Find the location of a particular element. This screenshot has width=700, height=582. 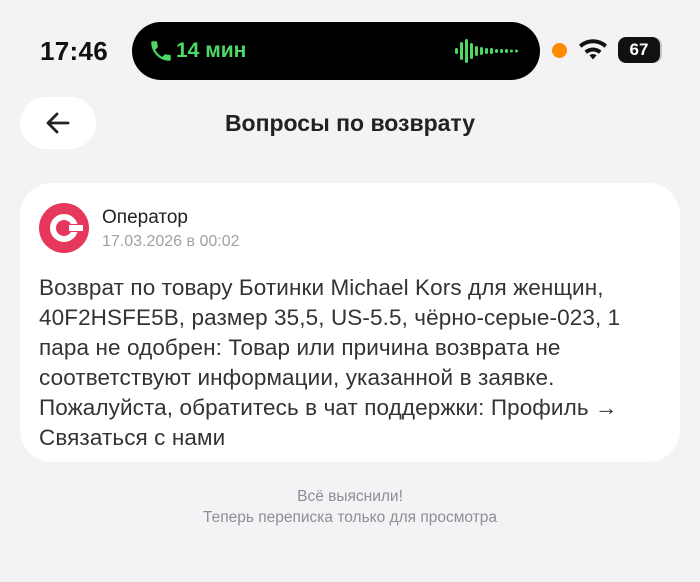

page-title: Вопросы по возврату is located at coordinates (350, 123).